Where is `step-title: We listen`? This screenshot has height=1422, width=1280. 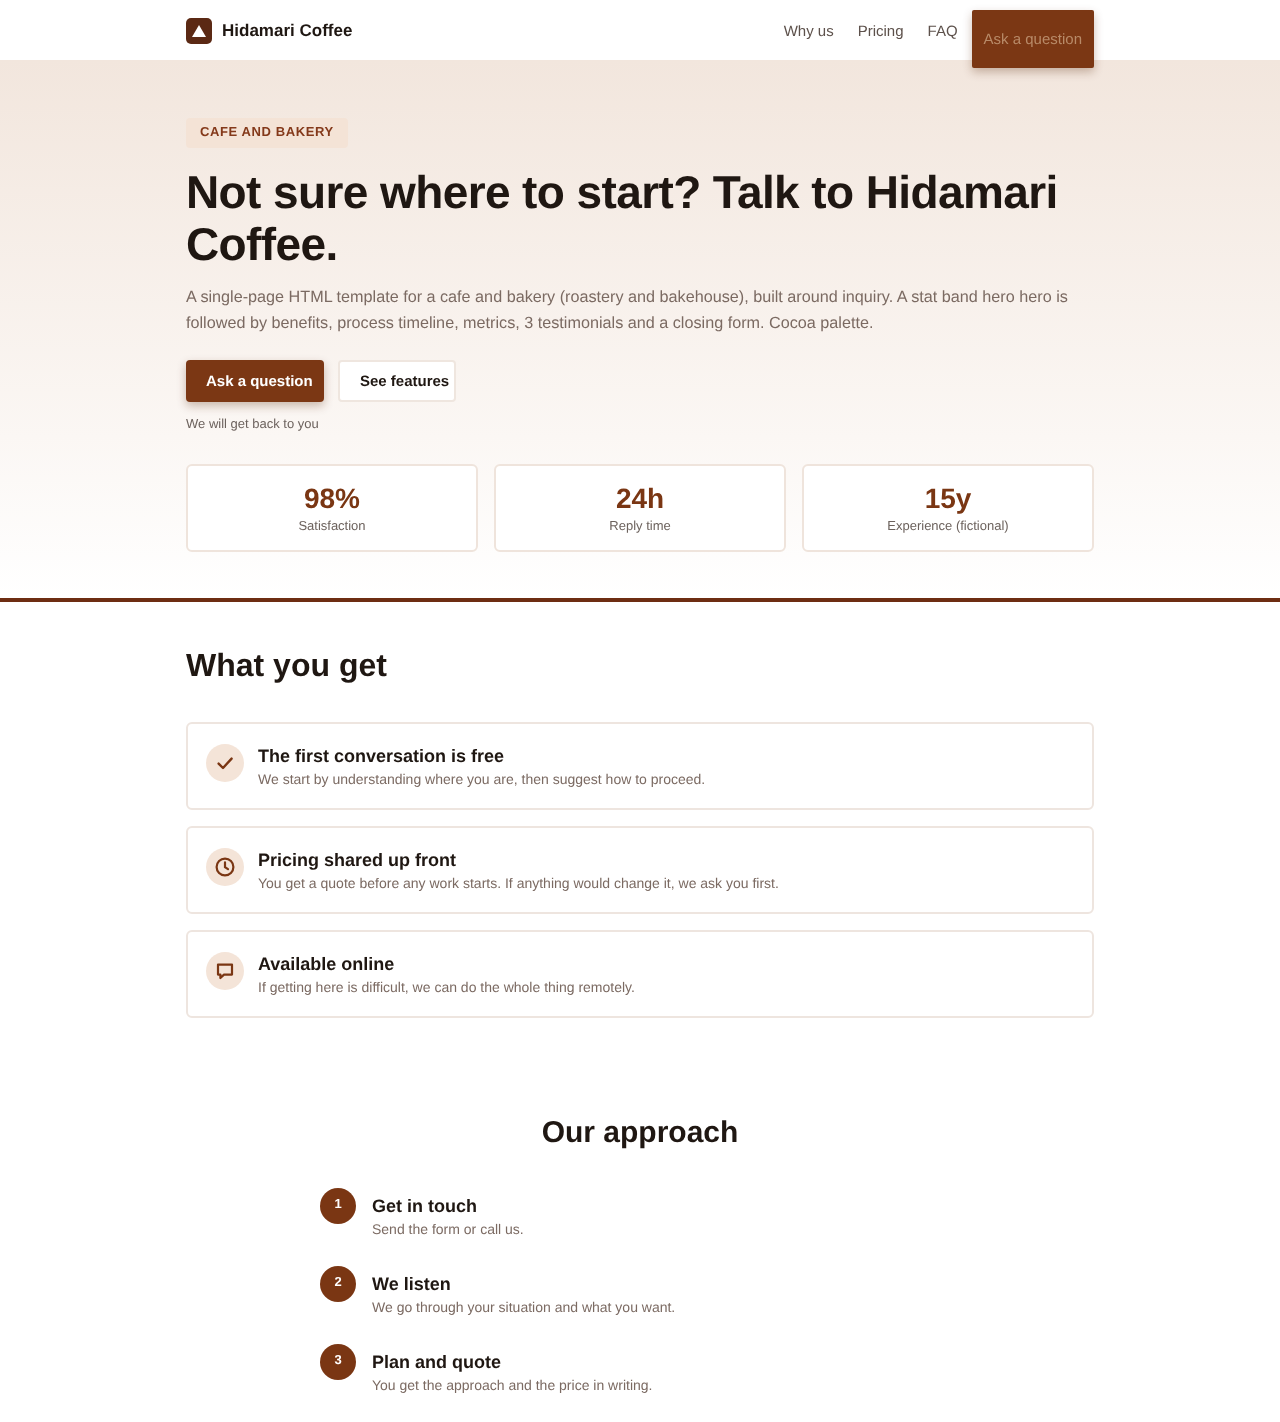 step-title: We listen is located at coordinates (412, 1284).